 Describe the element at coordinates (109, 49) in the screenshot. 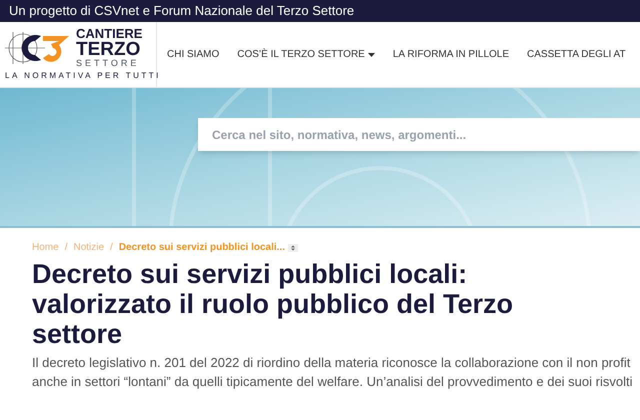

I see `logo-text: TERZO` at that location.